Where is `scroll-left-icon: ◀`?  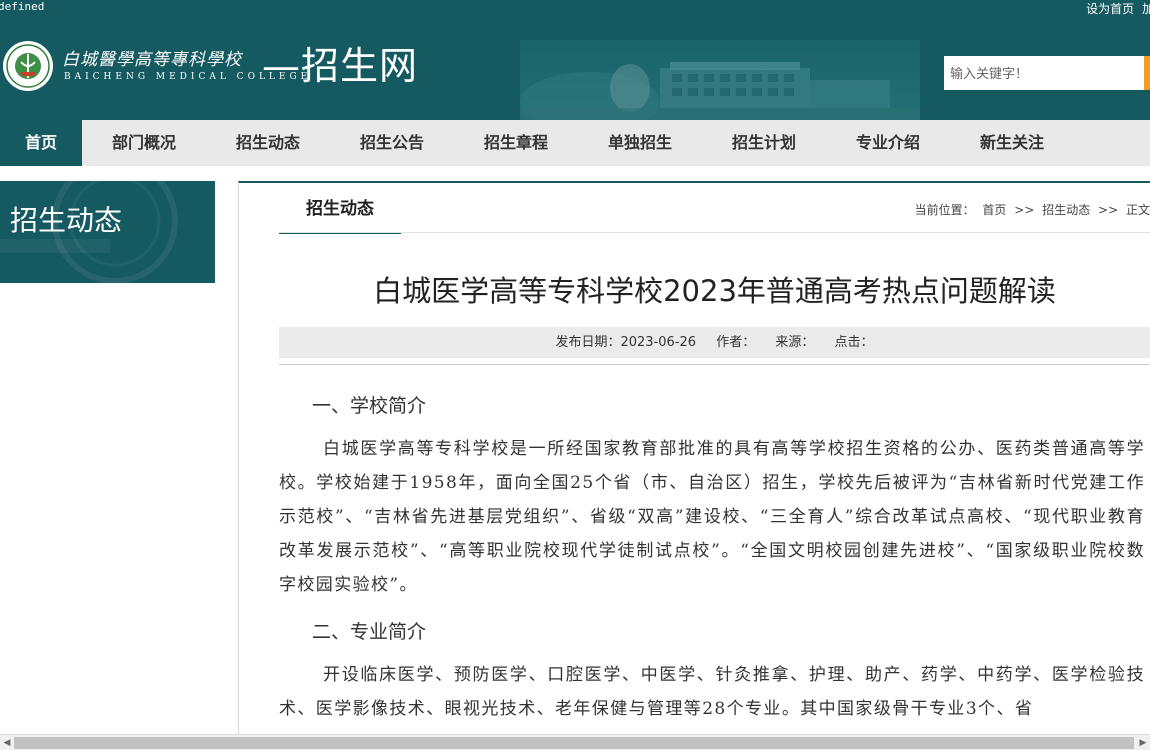 scroll-left-icon: ◀ is located at coordinates (7, 743).